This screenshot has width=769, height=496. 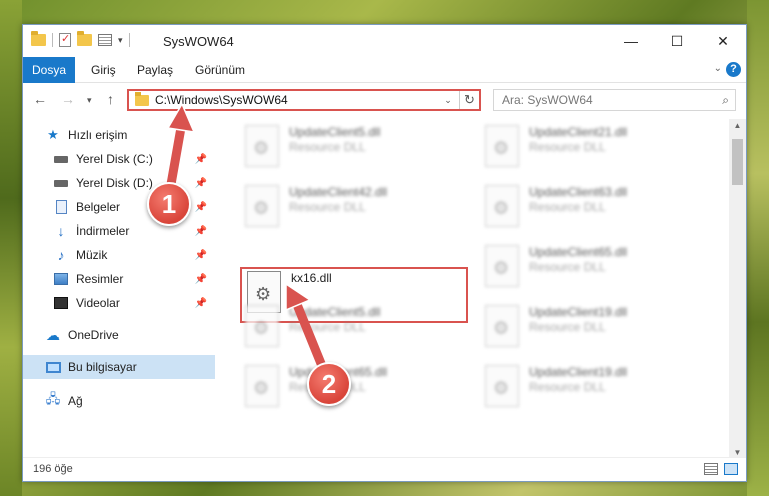 I want to click on sidebar-item-label: Ağ, so click(x=75, y=401).